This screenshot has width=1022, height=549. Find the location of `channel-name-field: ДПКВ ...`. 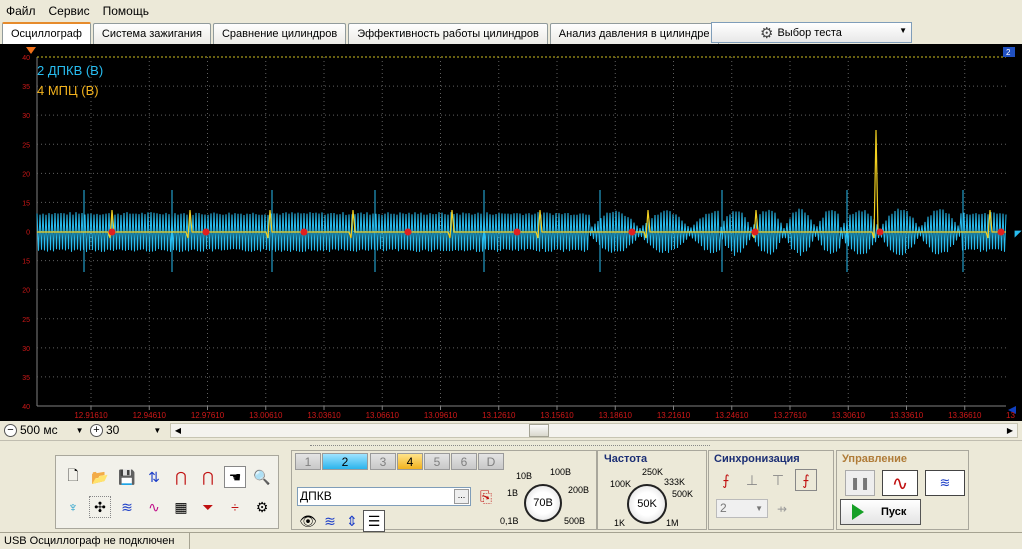

channel-name-field: ДПКВ ... is located at coordinates (384, 496).